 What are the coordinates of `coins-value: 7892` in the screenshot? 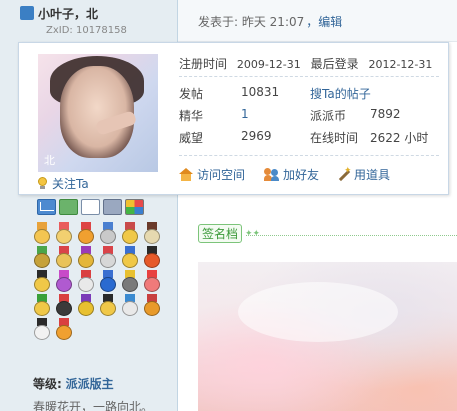 It's located at (385, 114).